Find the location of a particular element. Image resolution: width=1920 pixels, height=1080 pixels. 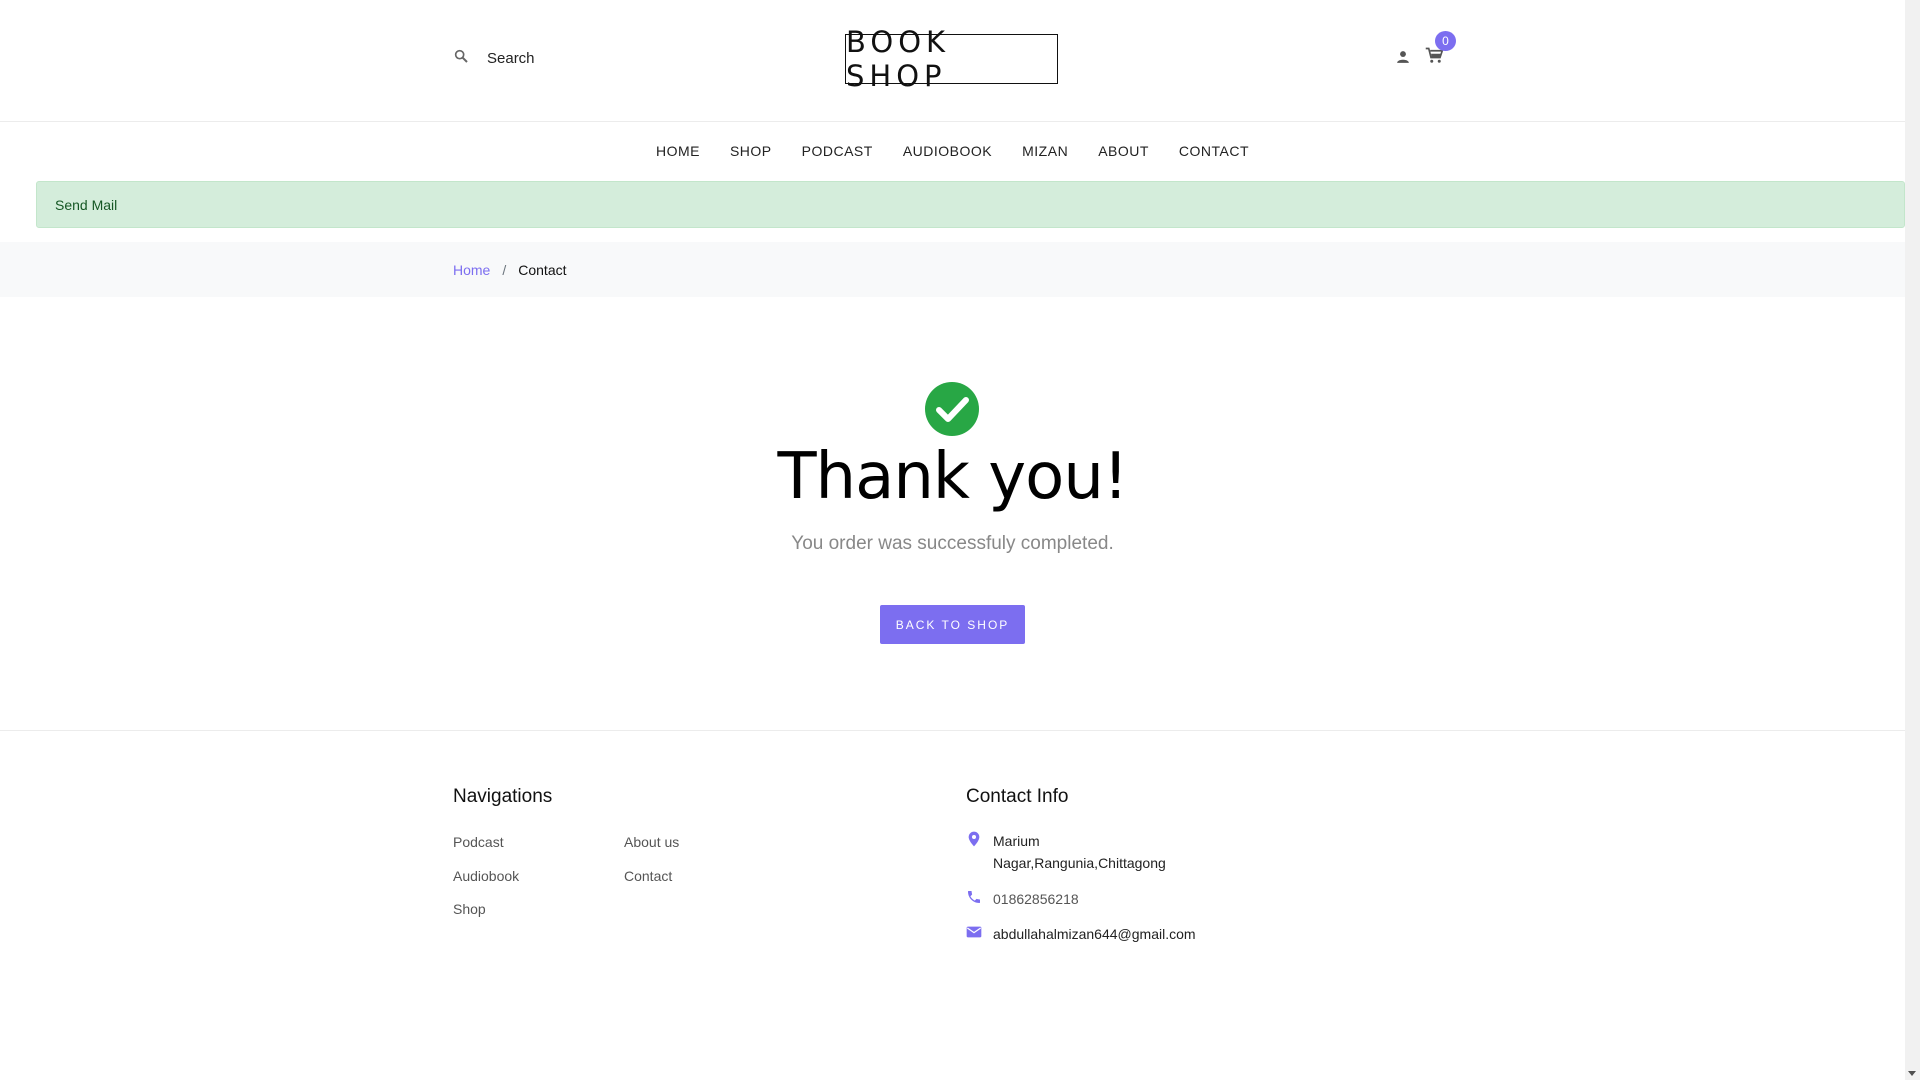

search-bar is located at coordinates (570, 58).